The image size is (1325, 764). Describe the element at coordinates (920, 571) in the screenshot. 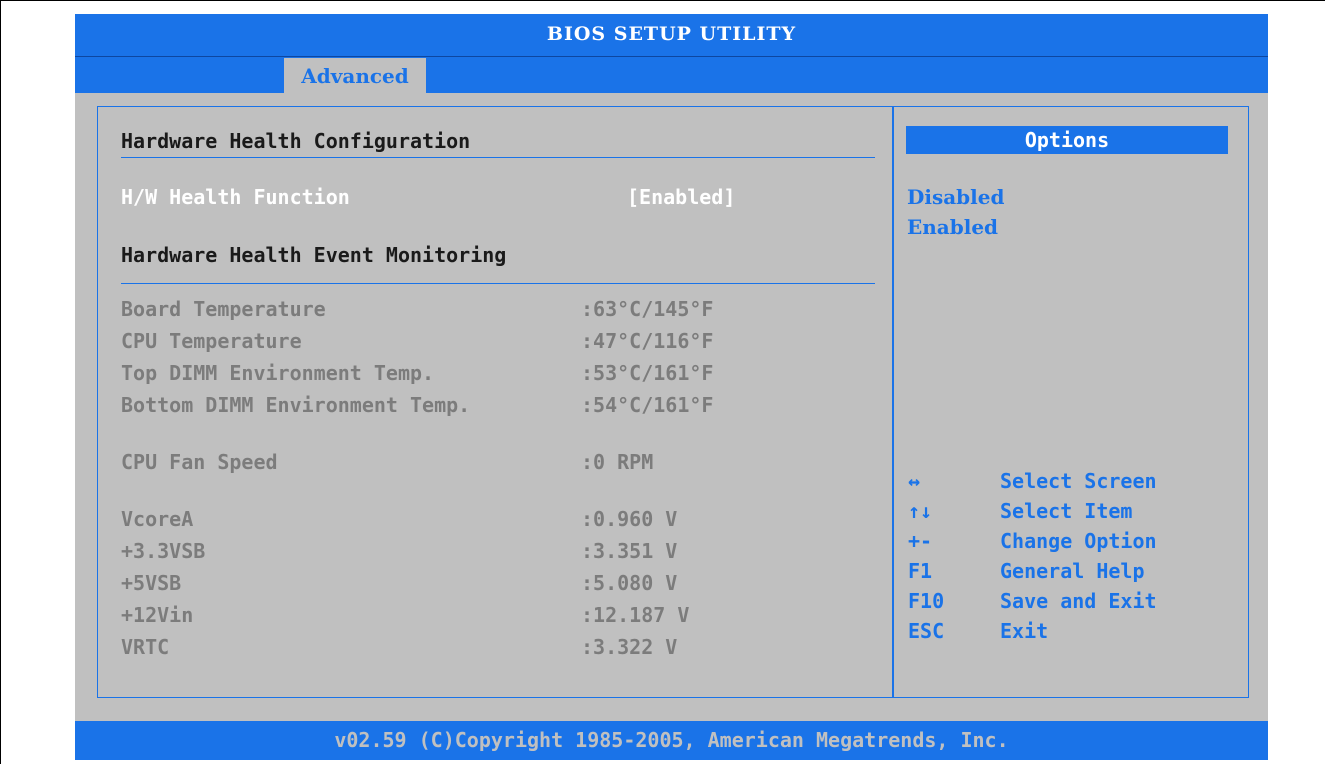

I see `help-key-f1: F1` at that location.